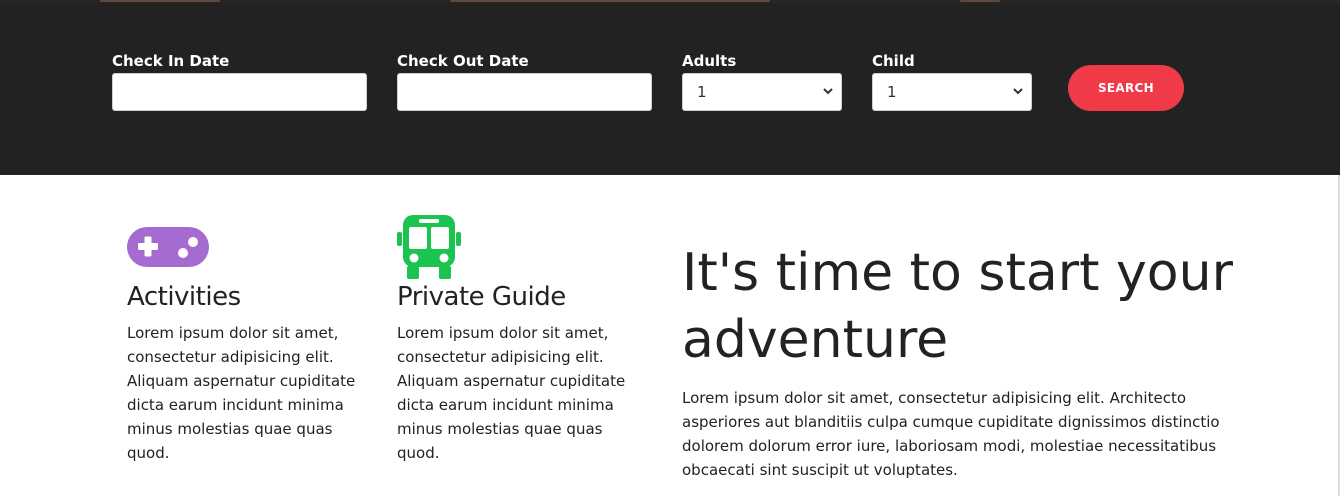  Describe the element at coordinates (952, 92) in the screenshot. I see `child-select: 1` at that location.